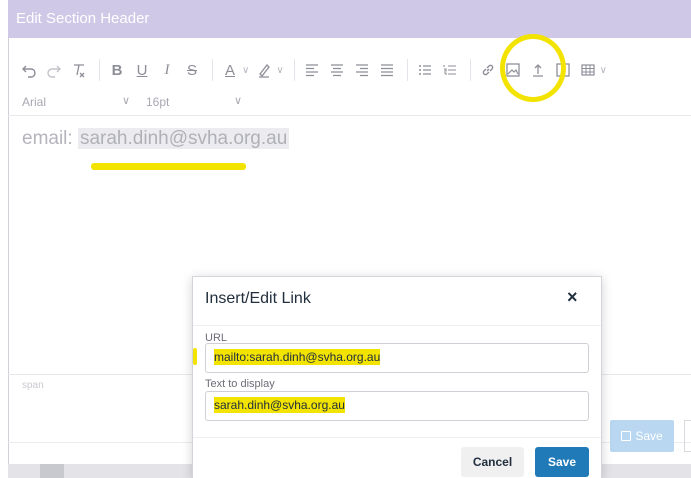 The image size is (691, 478). I want to click on url-field: mailto:sarah.dinh@svha.org.au, so click(397, 358).